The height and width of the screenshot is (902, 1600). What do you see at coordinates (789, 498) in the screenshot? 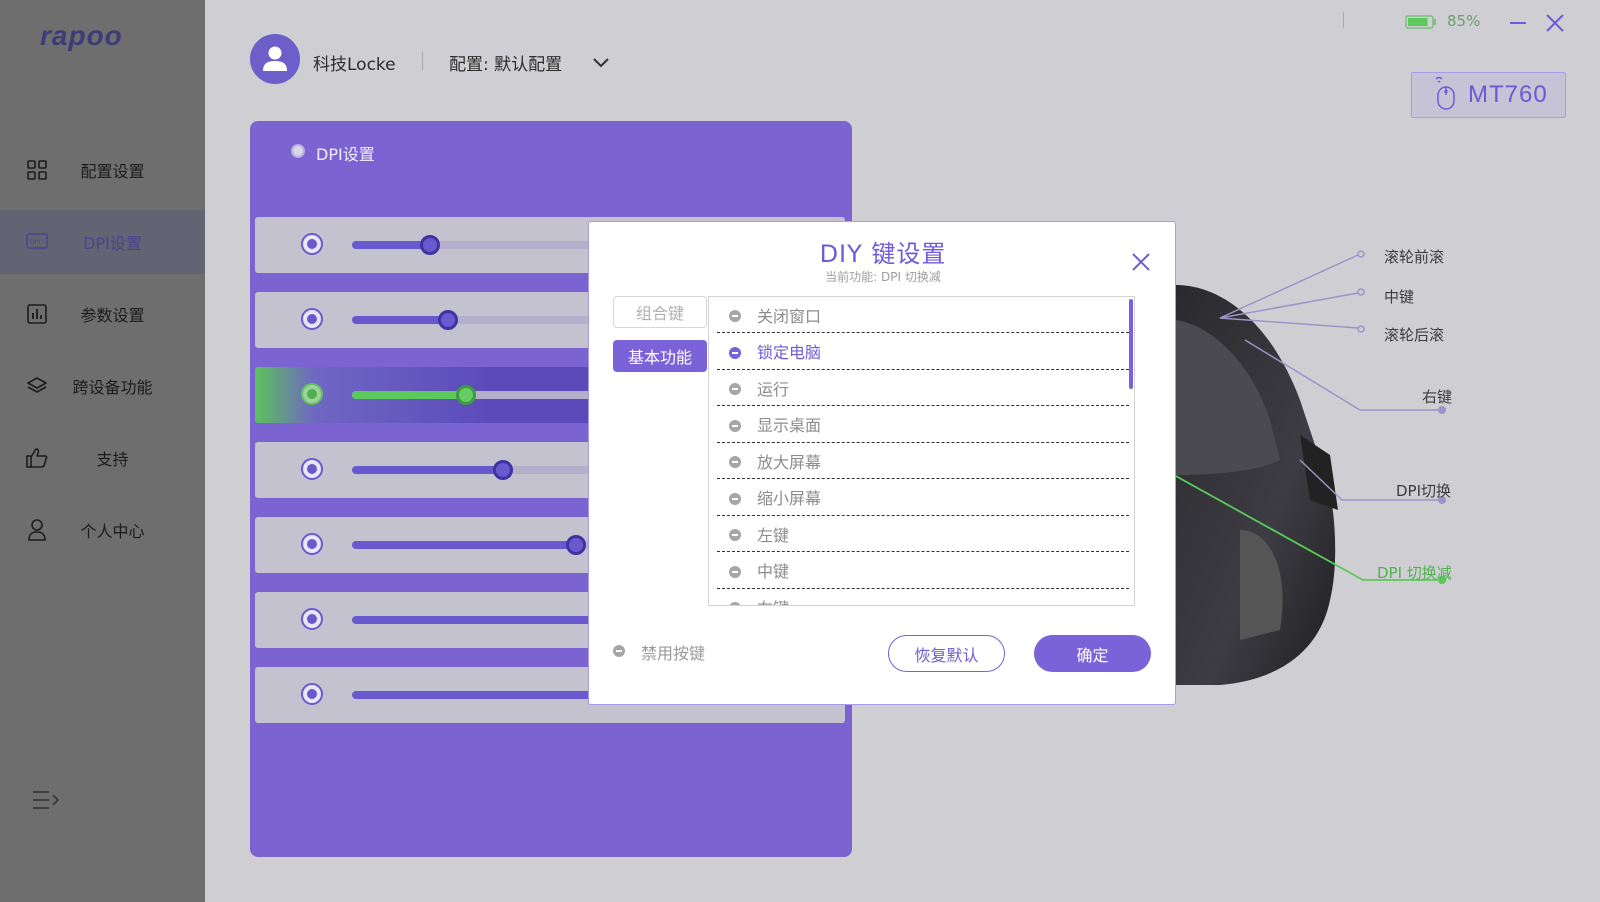
I see `list-item-label: 缩小屏幕` at bounding box center [789, 498].